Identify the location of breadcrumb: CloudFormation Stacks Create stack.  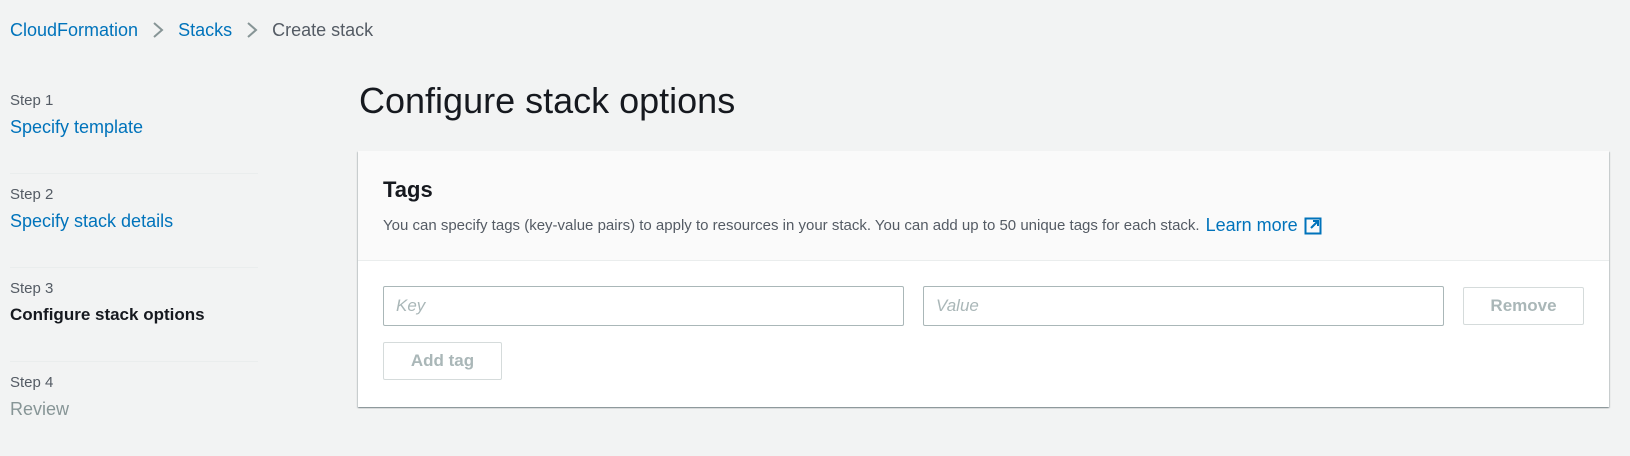
(191, 30).